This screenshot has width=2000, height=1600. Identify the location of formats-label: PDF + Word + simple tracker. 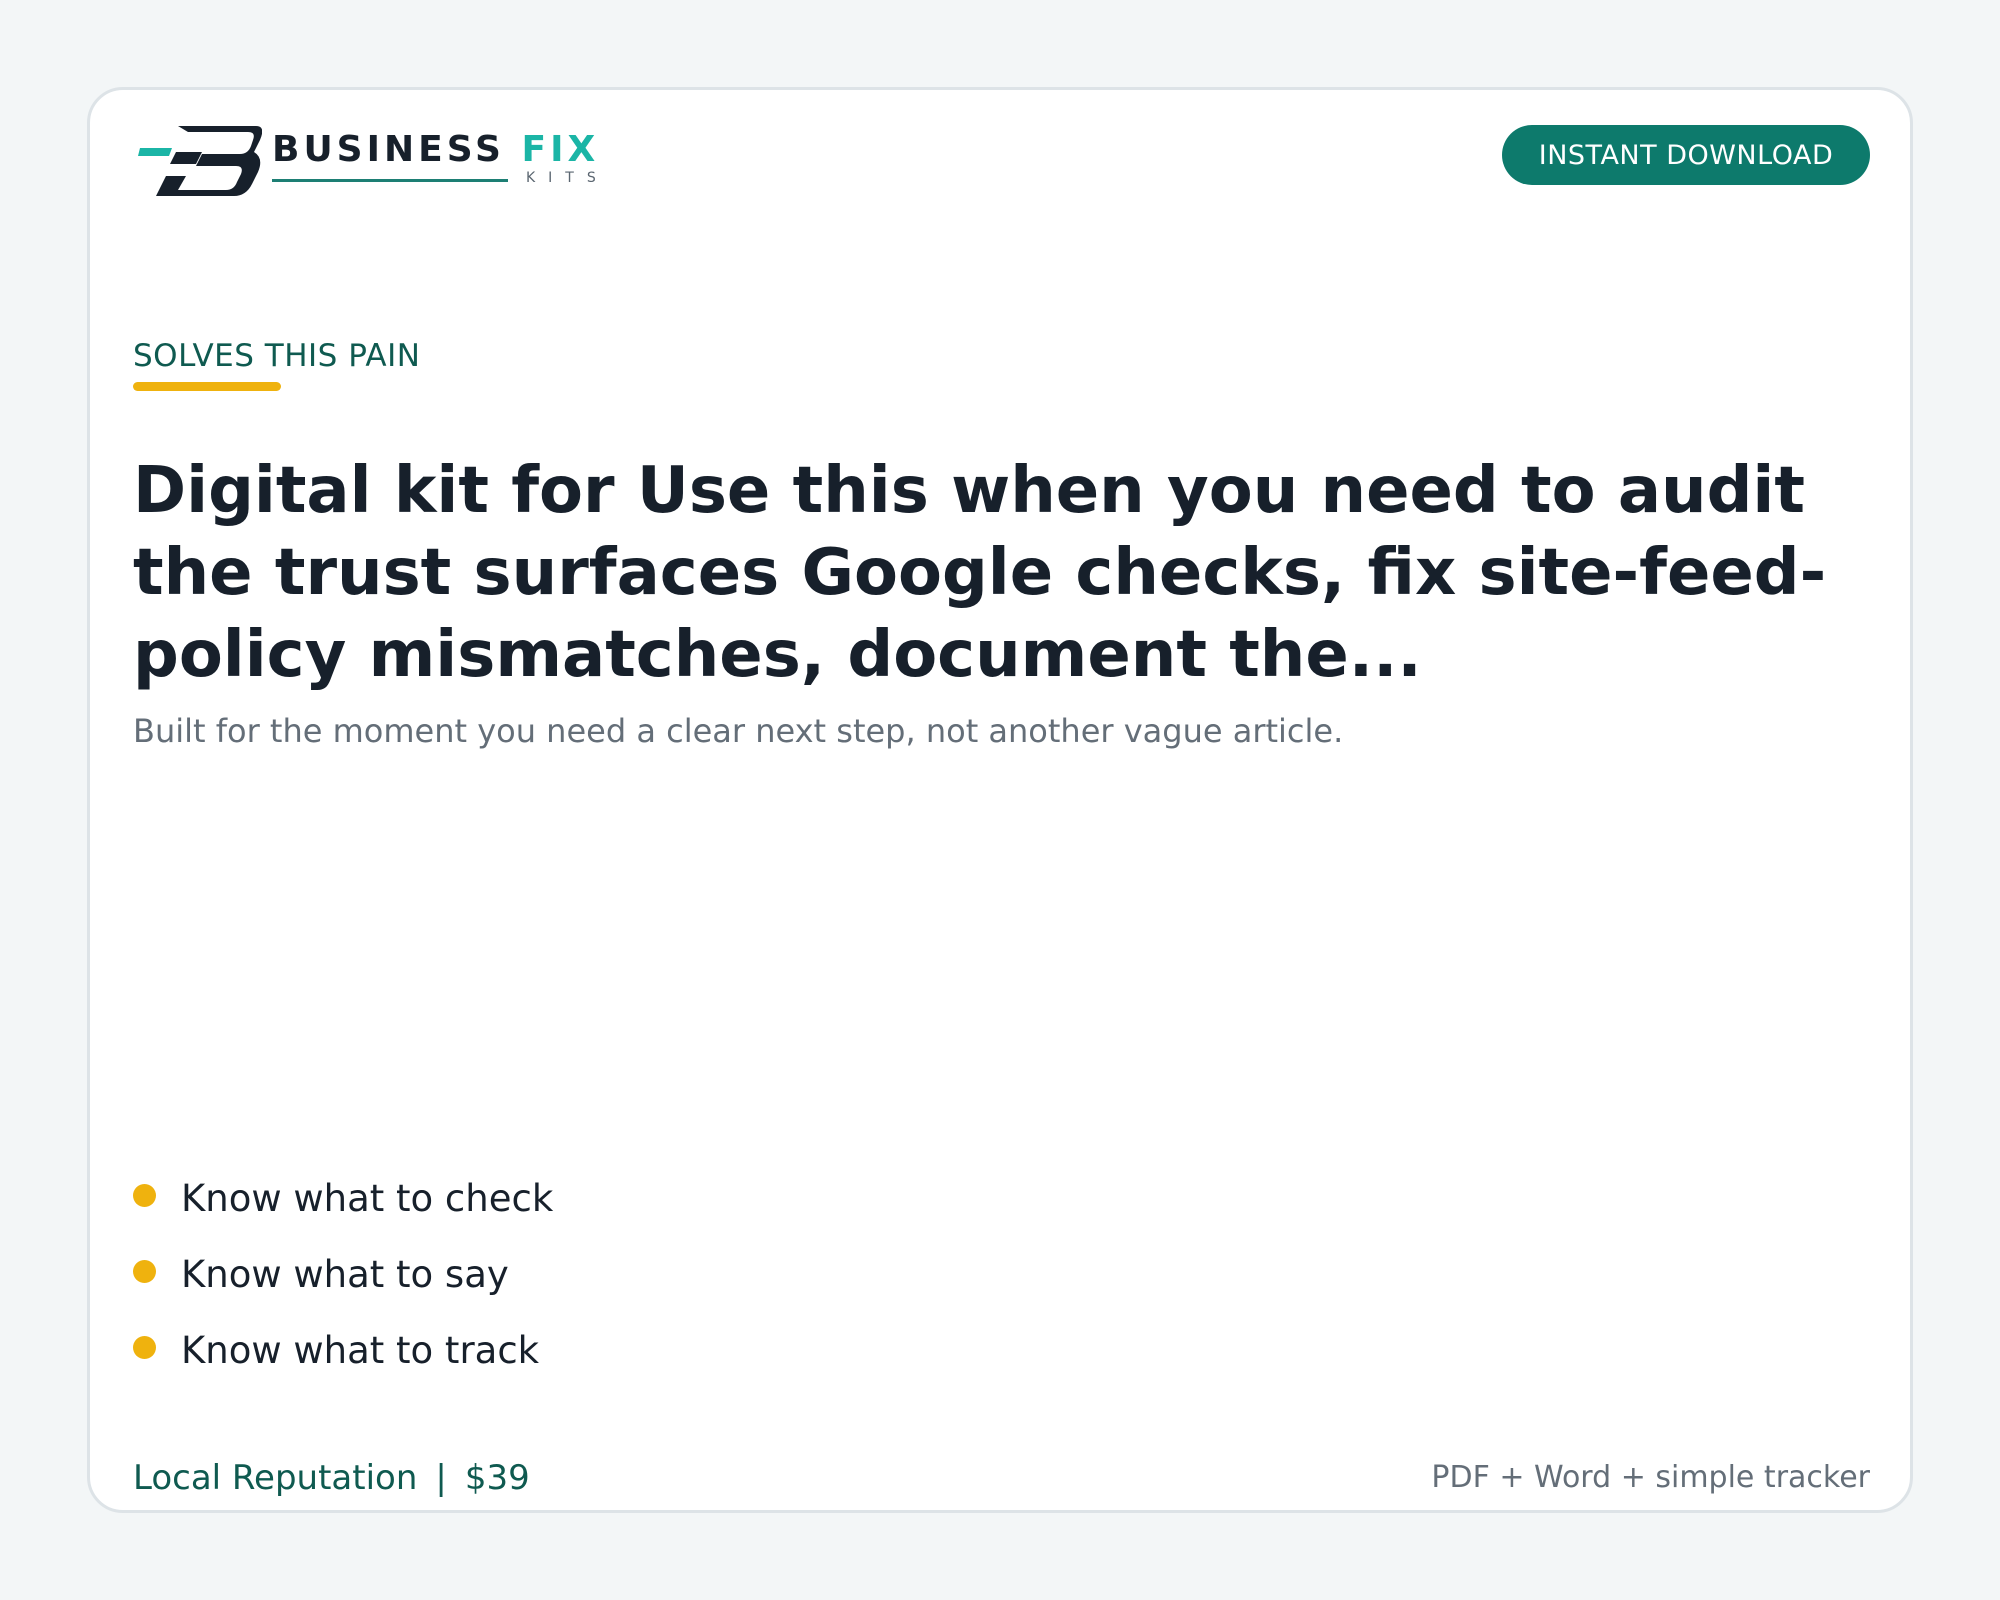
(1650, 1477).